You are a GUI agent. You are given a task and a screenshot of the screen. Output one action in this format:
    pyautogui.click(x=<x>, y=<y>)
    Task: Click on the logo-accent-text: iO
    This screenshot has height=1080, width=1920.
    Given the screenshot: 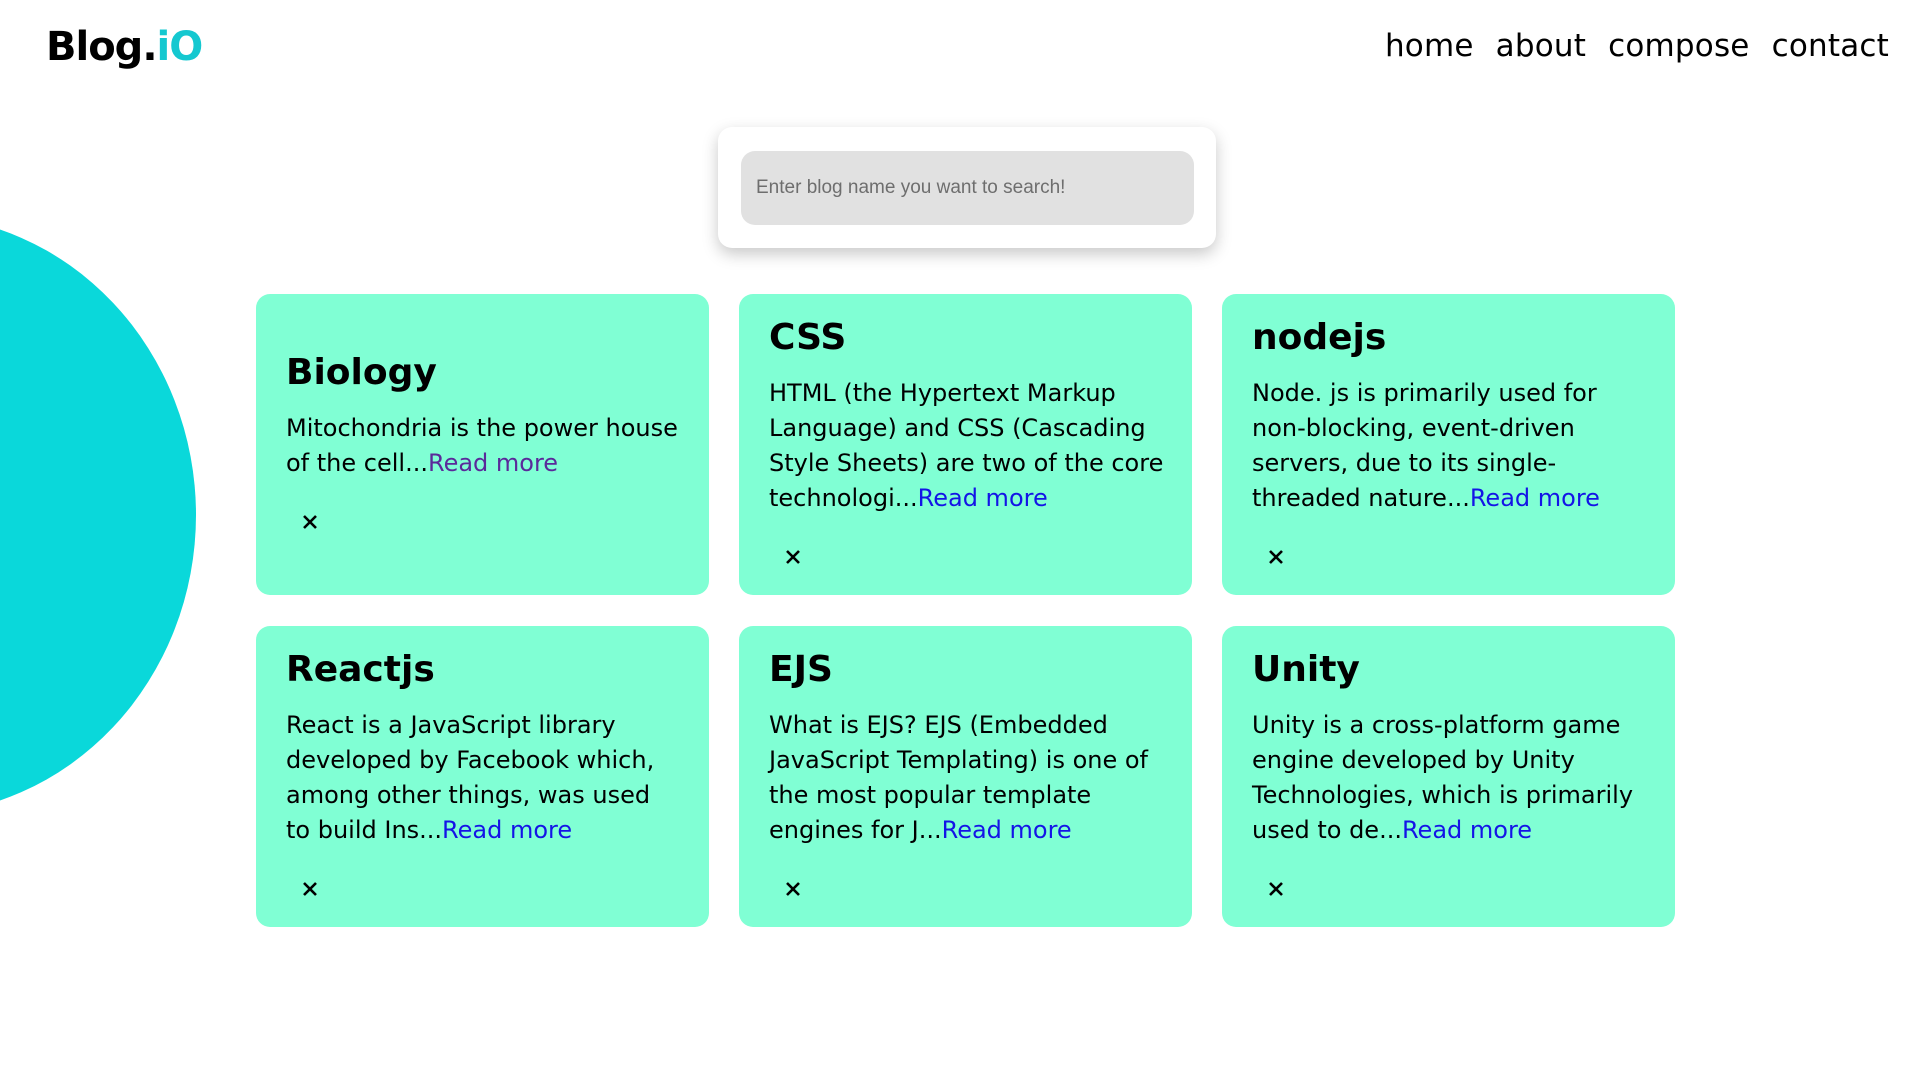 What is the action you would take?
    pyautogui.click(x=180, y=47)
    